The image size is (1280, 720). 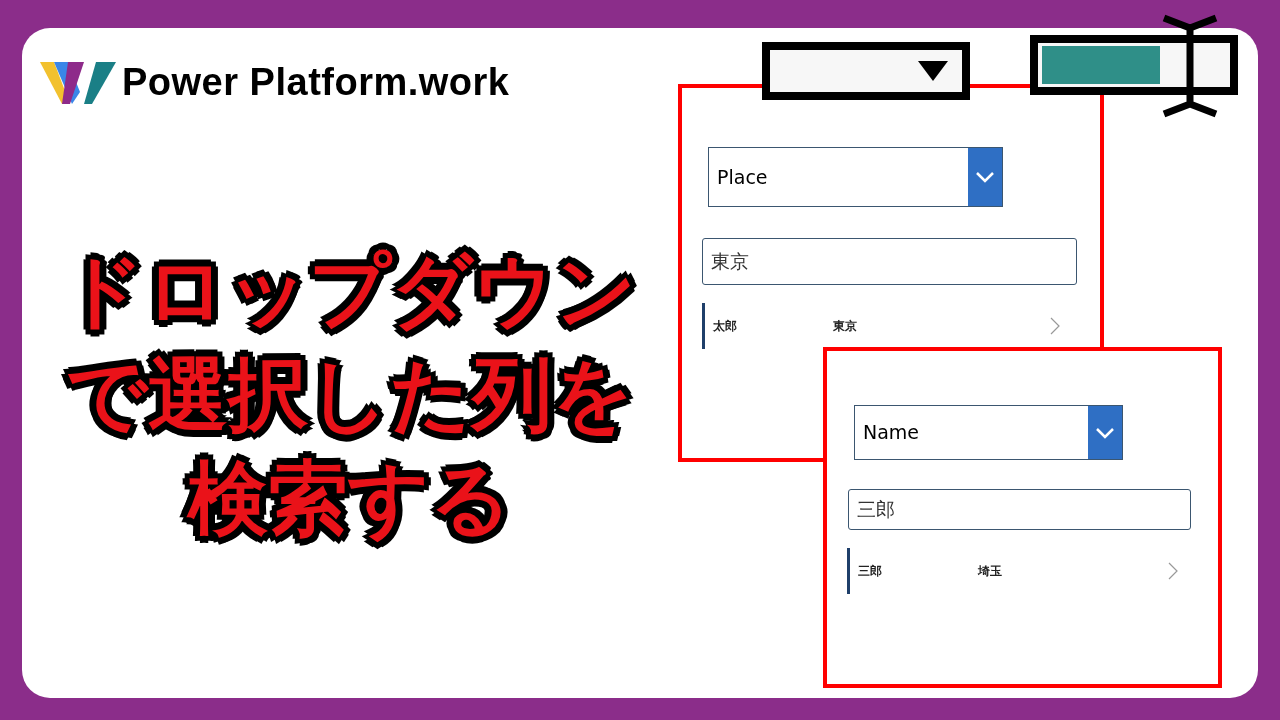 I want to click on logo-text: Power Platform.work, so click(x=316, y=82).